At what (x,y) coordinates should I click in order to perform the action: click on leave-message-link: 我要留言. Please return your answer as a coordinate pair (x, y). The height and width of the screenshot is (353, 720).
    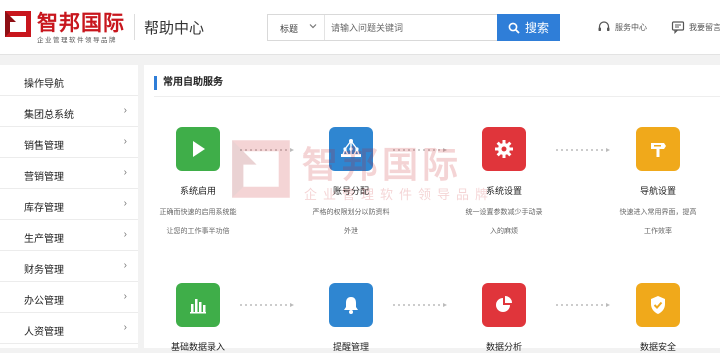
    Looking at the image, I should click on (695, 27).